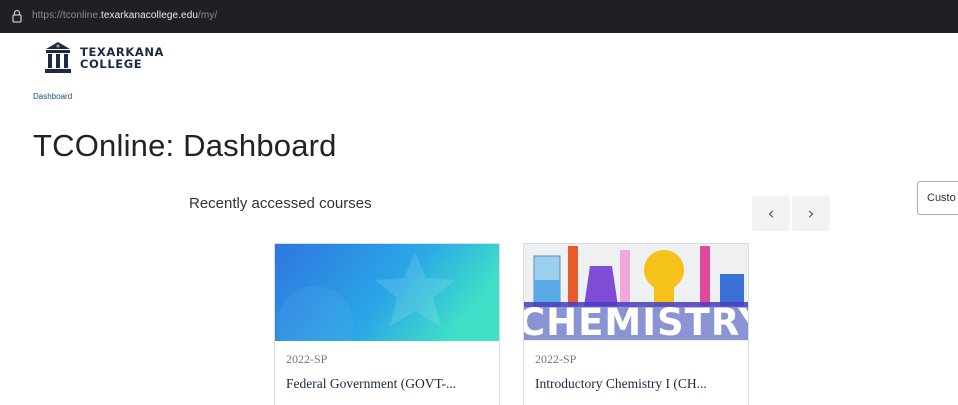 The width and height of the screenshot is (958, 405). Describe the element at coordinates (280, 203) in the screenshot. I see `recent-courses-heading: Recently accessed courses` at that location.